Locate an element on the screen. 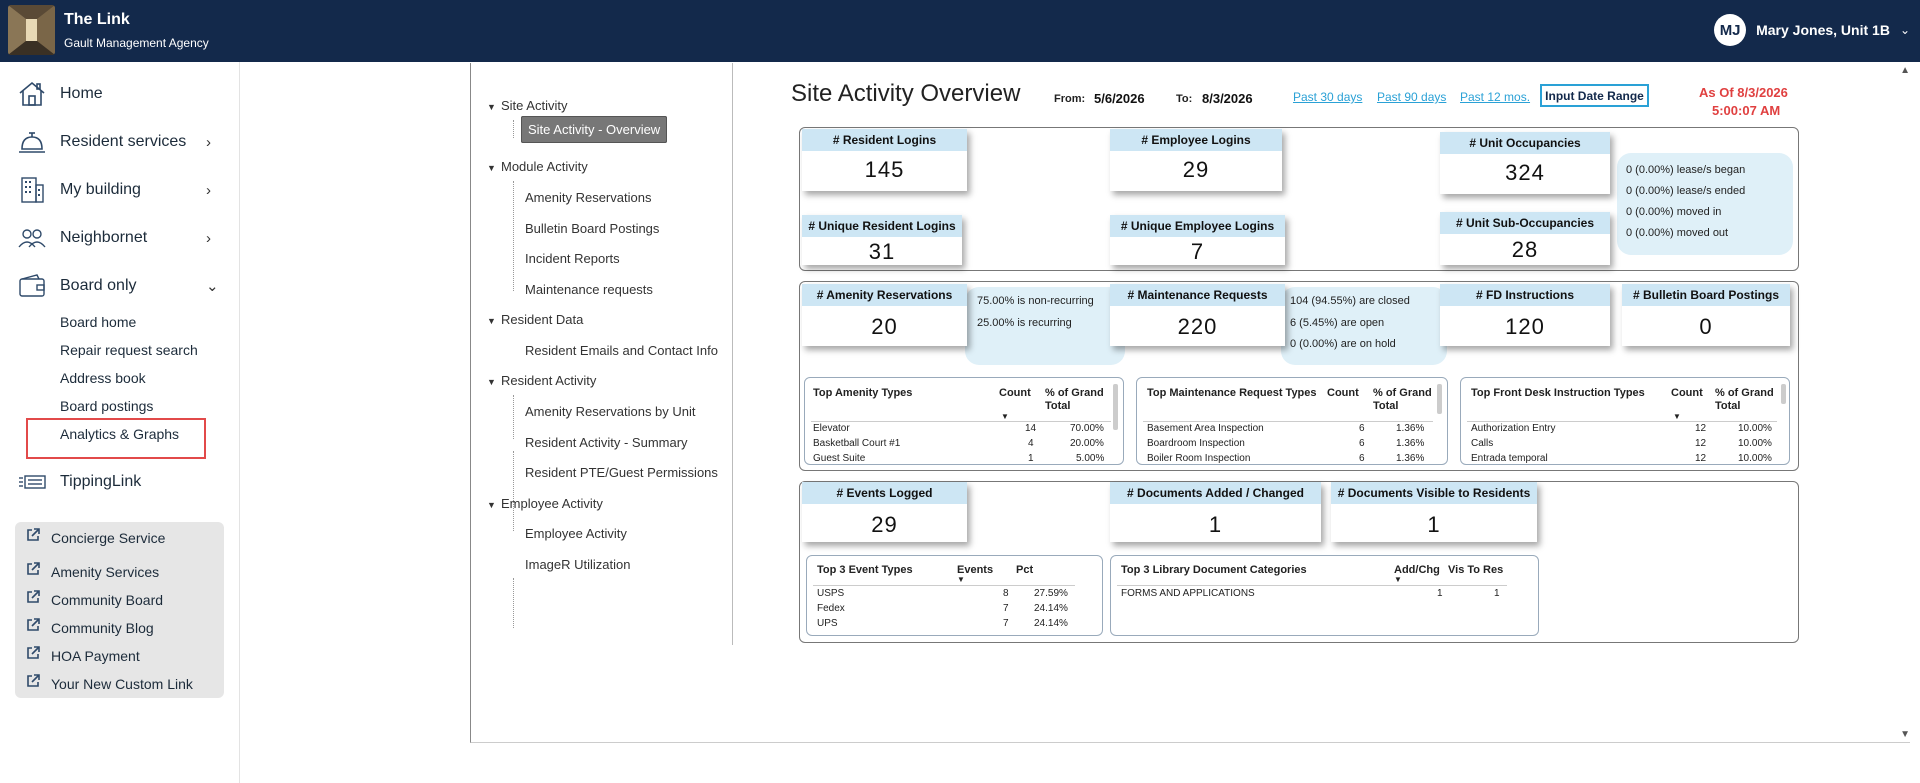 The height and width of the screenshot is (783, 1920). user-menu: MJ Mary Jones, Unit 1B ⌄ is located at coordinates (1812, 30).